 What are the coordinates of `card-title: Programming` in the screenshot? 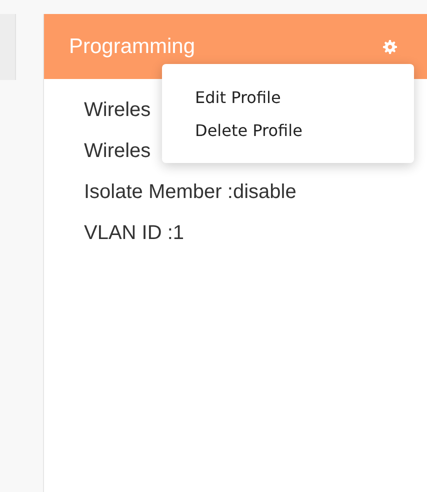 It's located at (132, 46).